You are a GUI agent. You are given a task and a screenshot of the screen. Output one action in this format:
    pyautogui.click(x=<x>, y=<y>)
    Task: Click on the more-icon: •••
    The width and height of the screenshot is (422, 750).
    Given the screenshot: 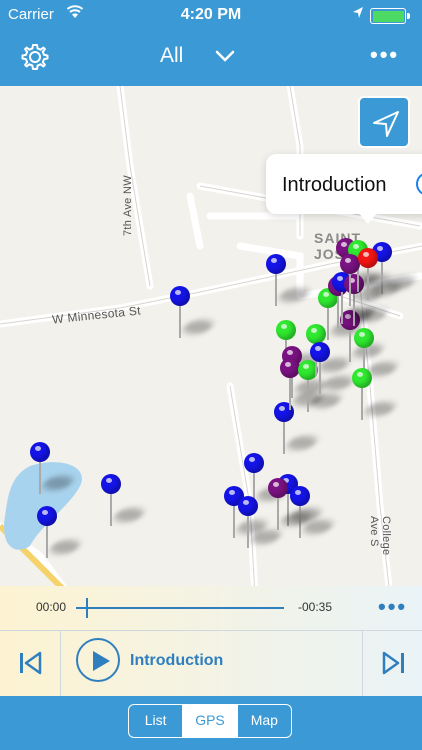 What is the action you would take?
    pyautogui.click(x=384, y=55)
    